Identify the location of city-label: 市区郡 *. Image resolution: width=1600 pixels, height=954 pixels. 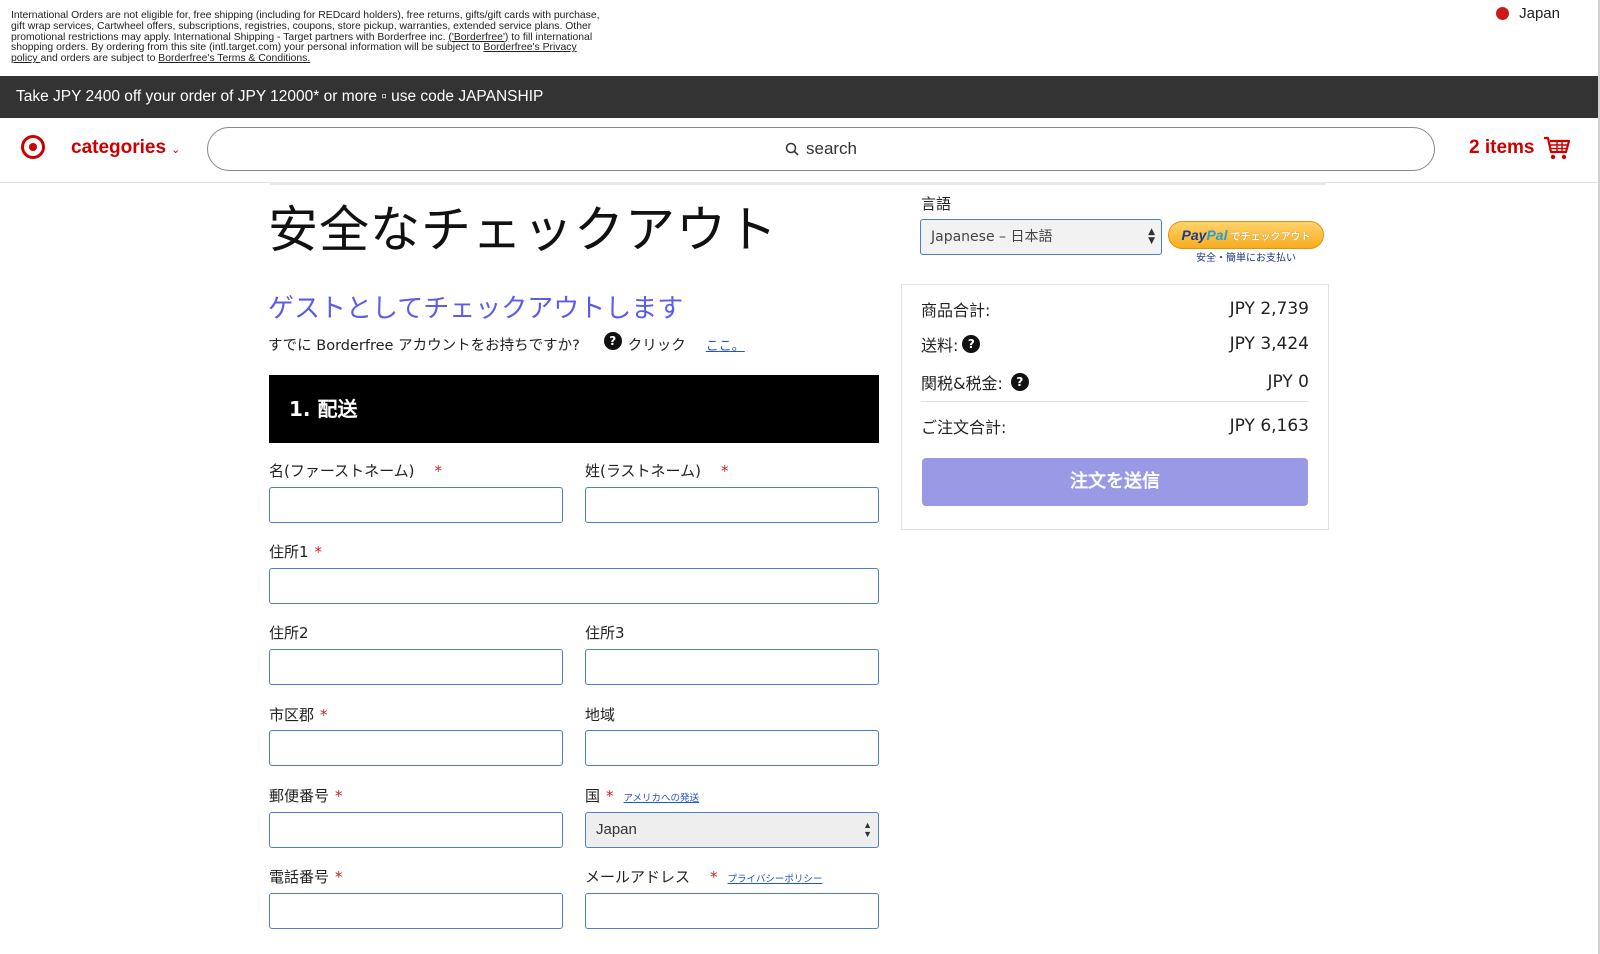
(298, 715).